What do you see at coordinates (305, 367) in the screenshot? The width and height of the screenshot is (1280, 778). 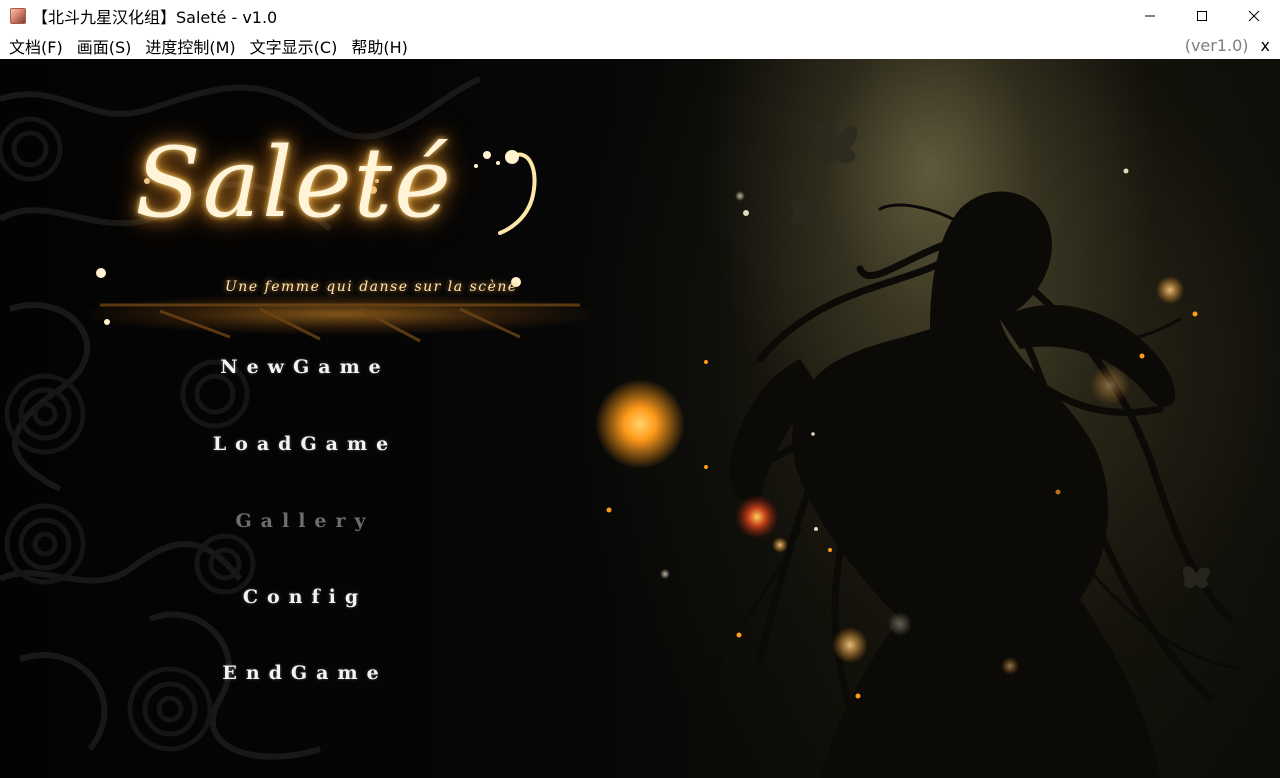 I see `new-game-button: NewGame` at bounding box center [305, 367].